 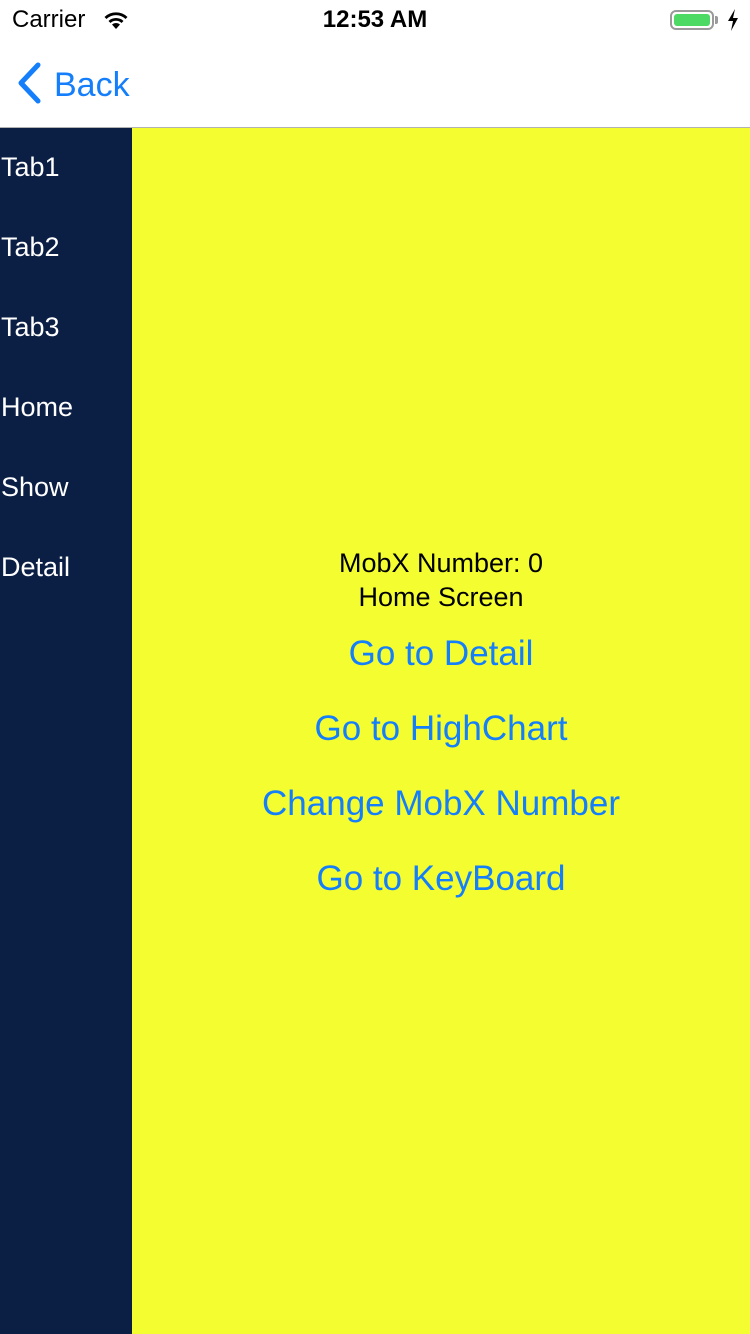 I want to click on go-to-keyboard-button: Go to KeyBoard, so click(x=441, y=879).